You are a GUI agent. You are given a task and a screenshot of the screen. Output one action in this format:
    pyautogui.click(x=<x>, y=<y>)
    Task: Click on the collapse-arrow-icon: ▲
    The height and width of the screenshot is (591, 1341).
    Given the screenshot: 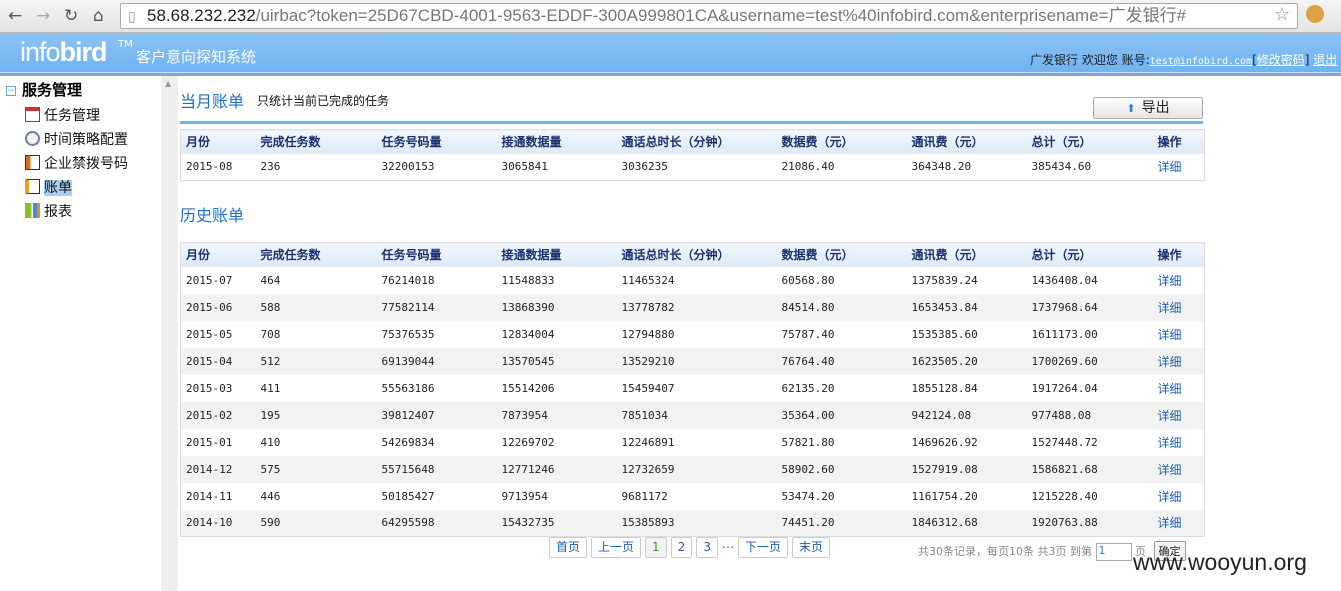 What is the action you would take?
    pyautogui.click(x=168, y=83)
    